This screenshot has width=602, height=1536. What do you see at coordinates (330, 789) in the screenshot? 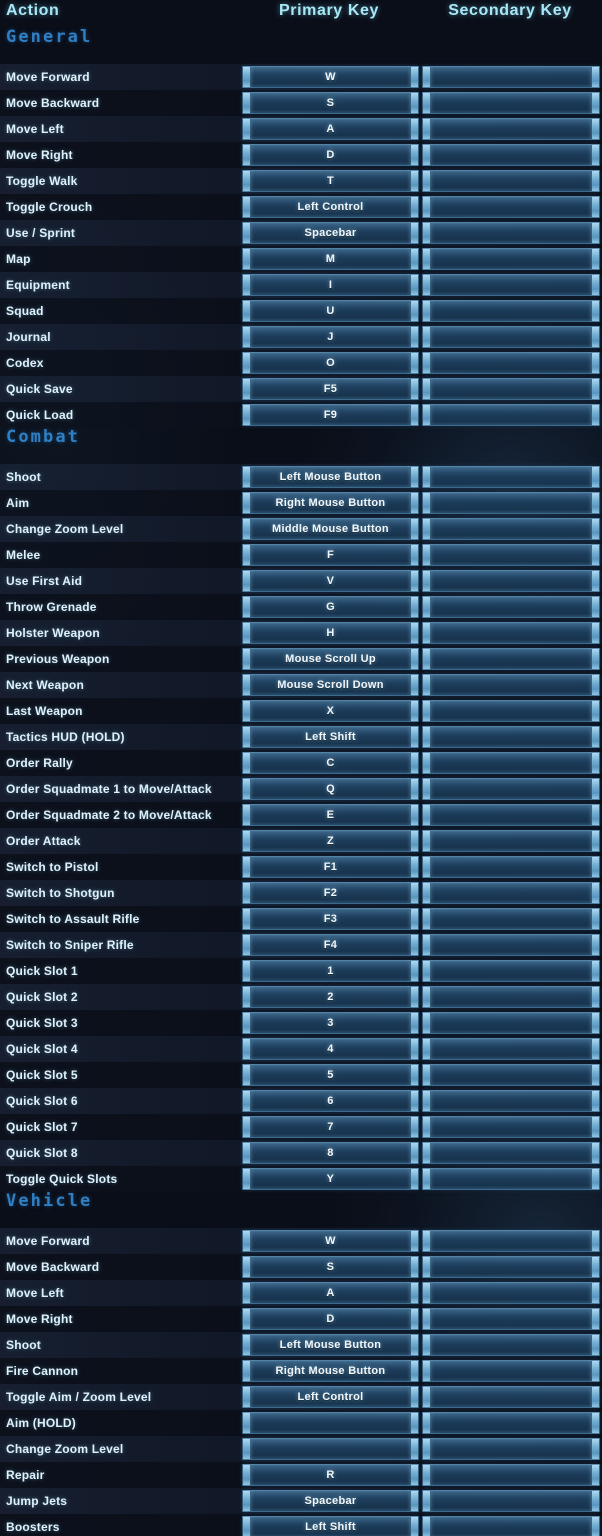
I see `primary-key-button: Q` at bounding box center [330, 789].